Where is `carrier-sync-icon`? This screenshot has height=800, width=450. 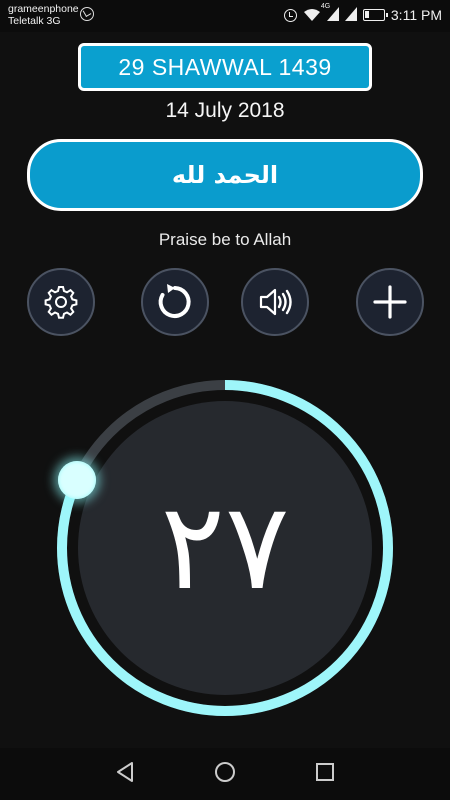
carrier-sync-icon is located at coordinates (87, 14).